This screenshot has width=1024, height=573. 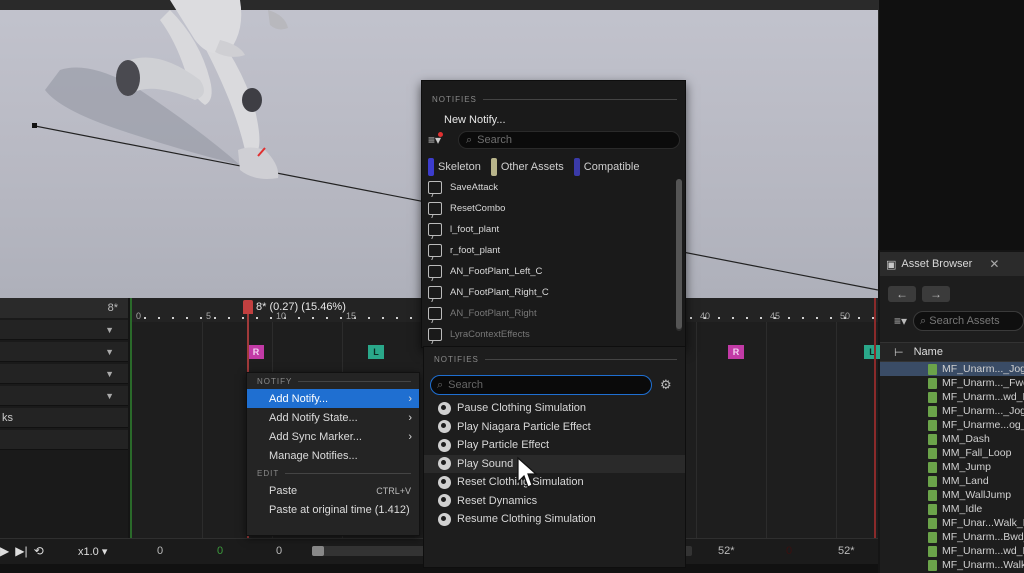 I want to click on notify-list-item: AN_FootPlant_Left_C, so click(x=549, y=271).